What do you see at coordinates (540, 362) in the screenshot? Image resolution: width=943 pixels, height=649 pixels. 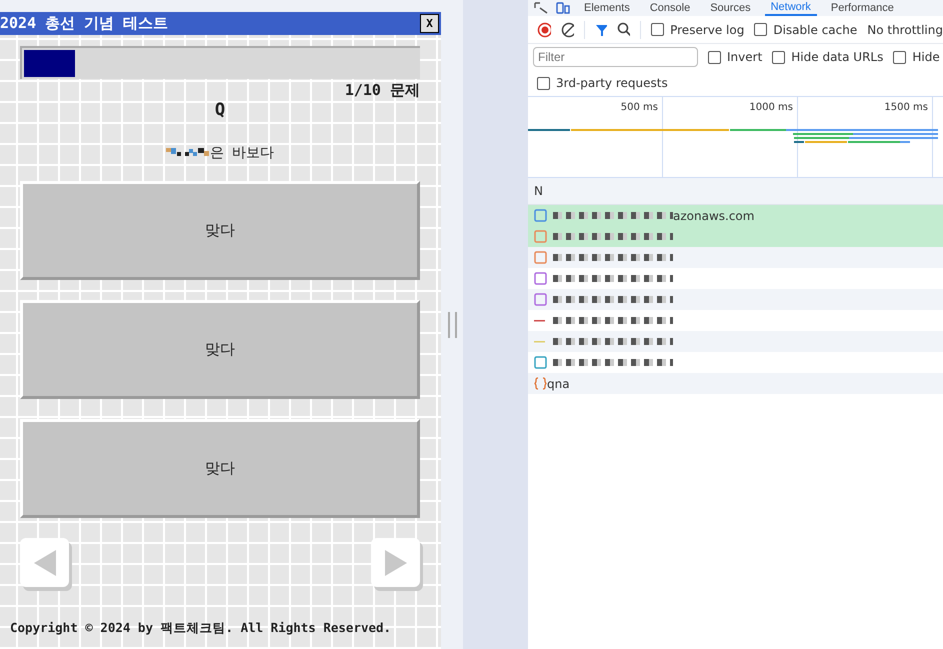 I see `font-file-icon` at bounding box center [540, 362].